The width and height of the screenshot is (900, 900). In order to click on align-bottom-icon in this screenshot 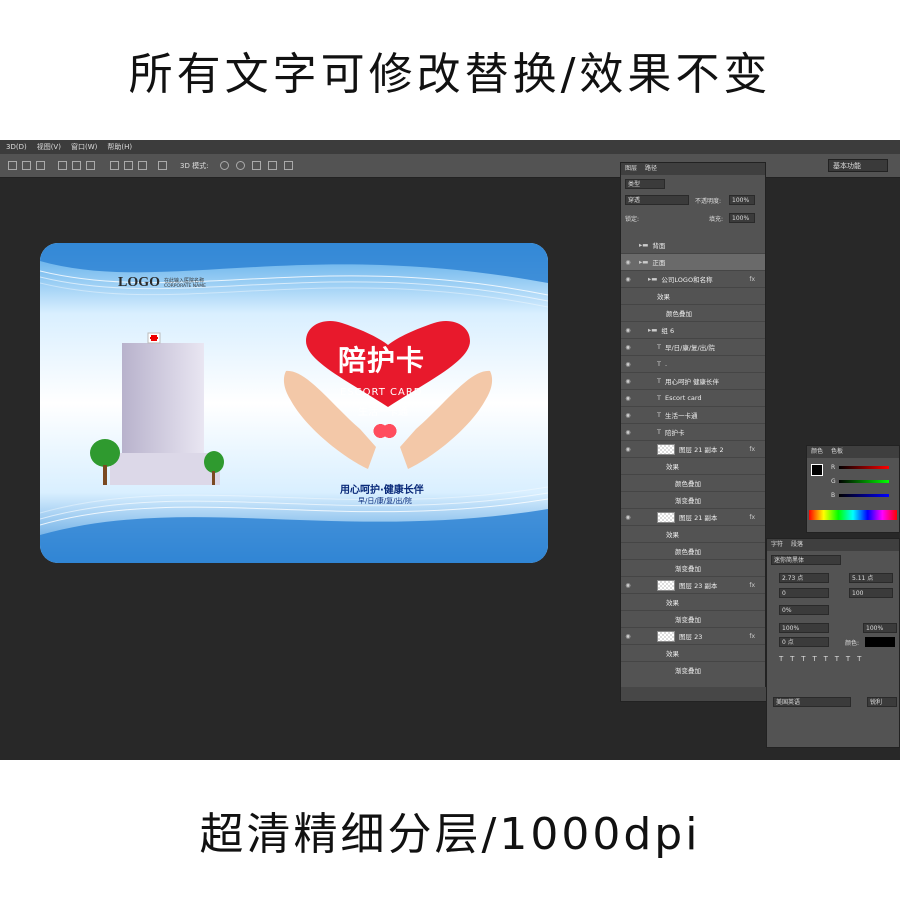, I will do `click(40, 165)`.